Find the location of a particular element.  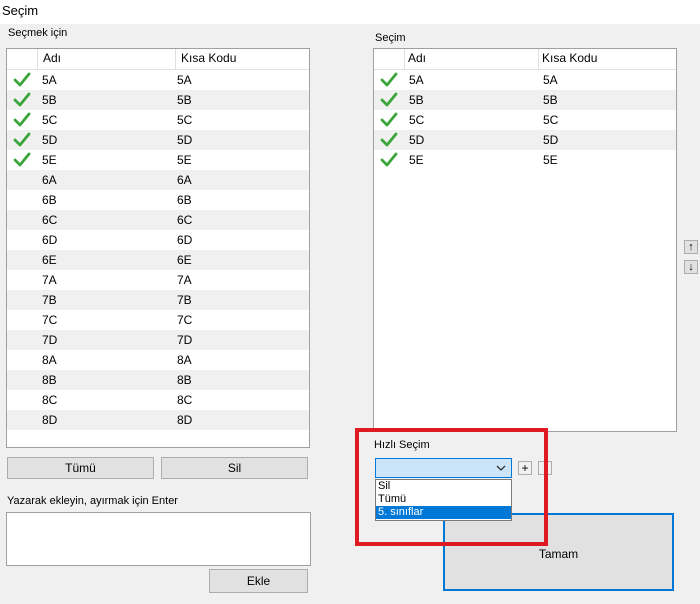

table-row: 7B 7B is located at coordinates (158, 300).